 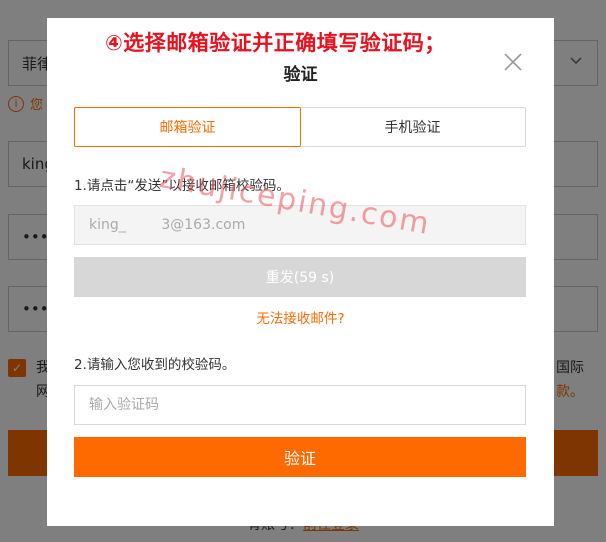 I want to click on resend-button: 重发(59 s), so click(x=300, y=277).